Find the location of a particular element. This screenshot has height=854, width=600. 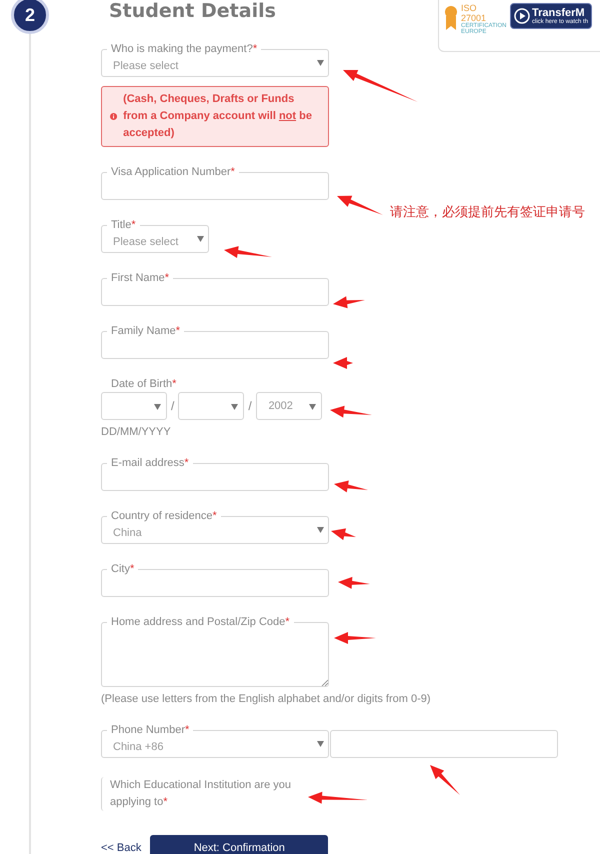

annotation-note: 请注意，必须提前先有签证申请号 is located at coordinates (488, 213).